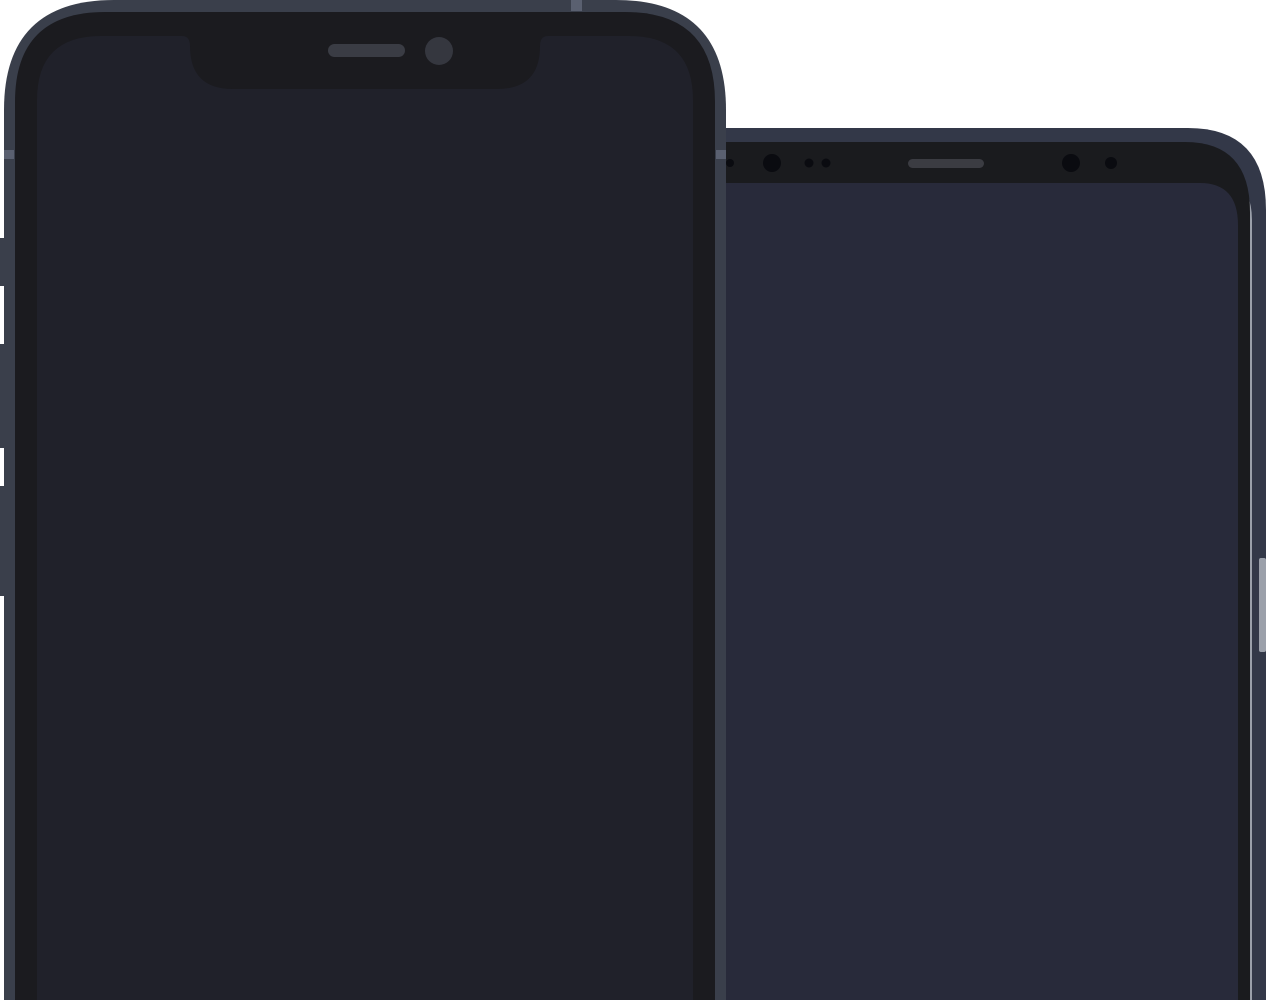  Describe the element at coordinates (1071, 163) in the screenshot. I see `android-iris-camera-icon` at that location.